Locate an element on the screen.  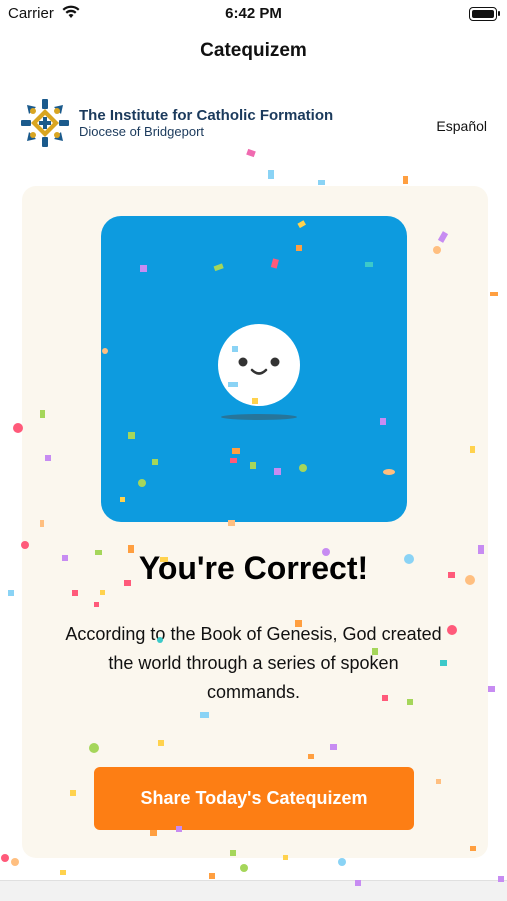
result-title: You're Correct! is located at coordinates (253, 568).